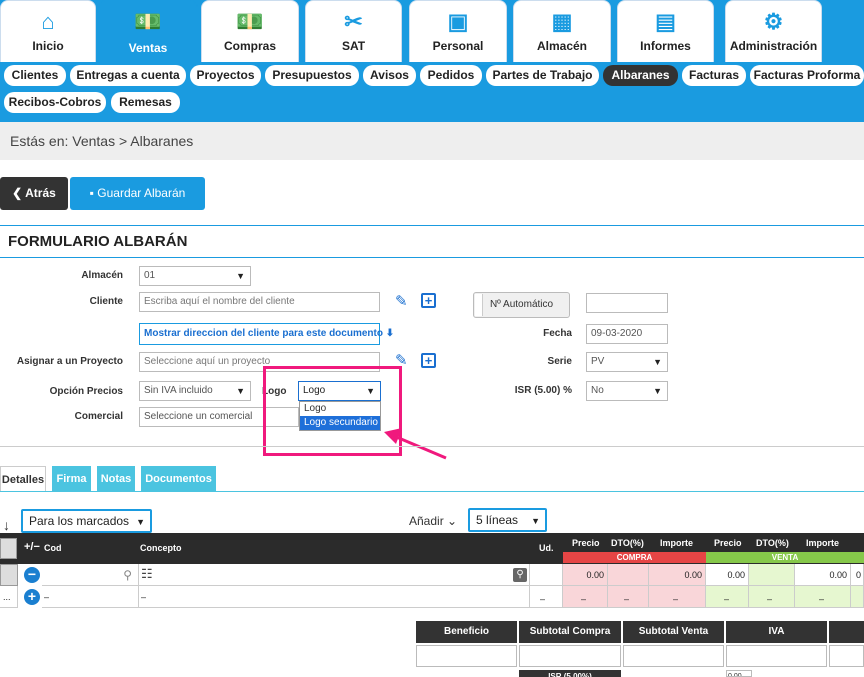  What do you see at coordinates (665, 31) in the screenshot?
I see `tab-informes: ▤ Informes` at bounding box center [665, 31].